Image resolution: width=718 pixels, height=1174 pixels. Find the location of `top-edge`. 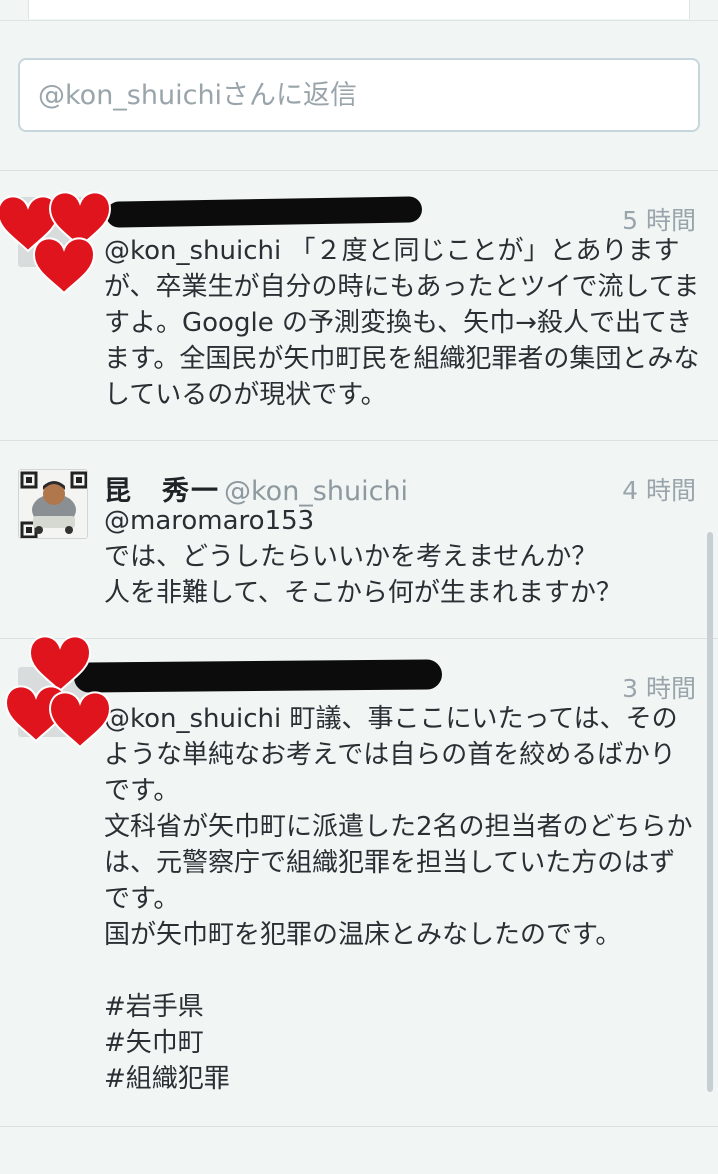

top-edge is located at coordinates (359, 10).